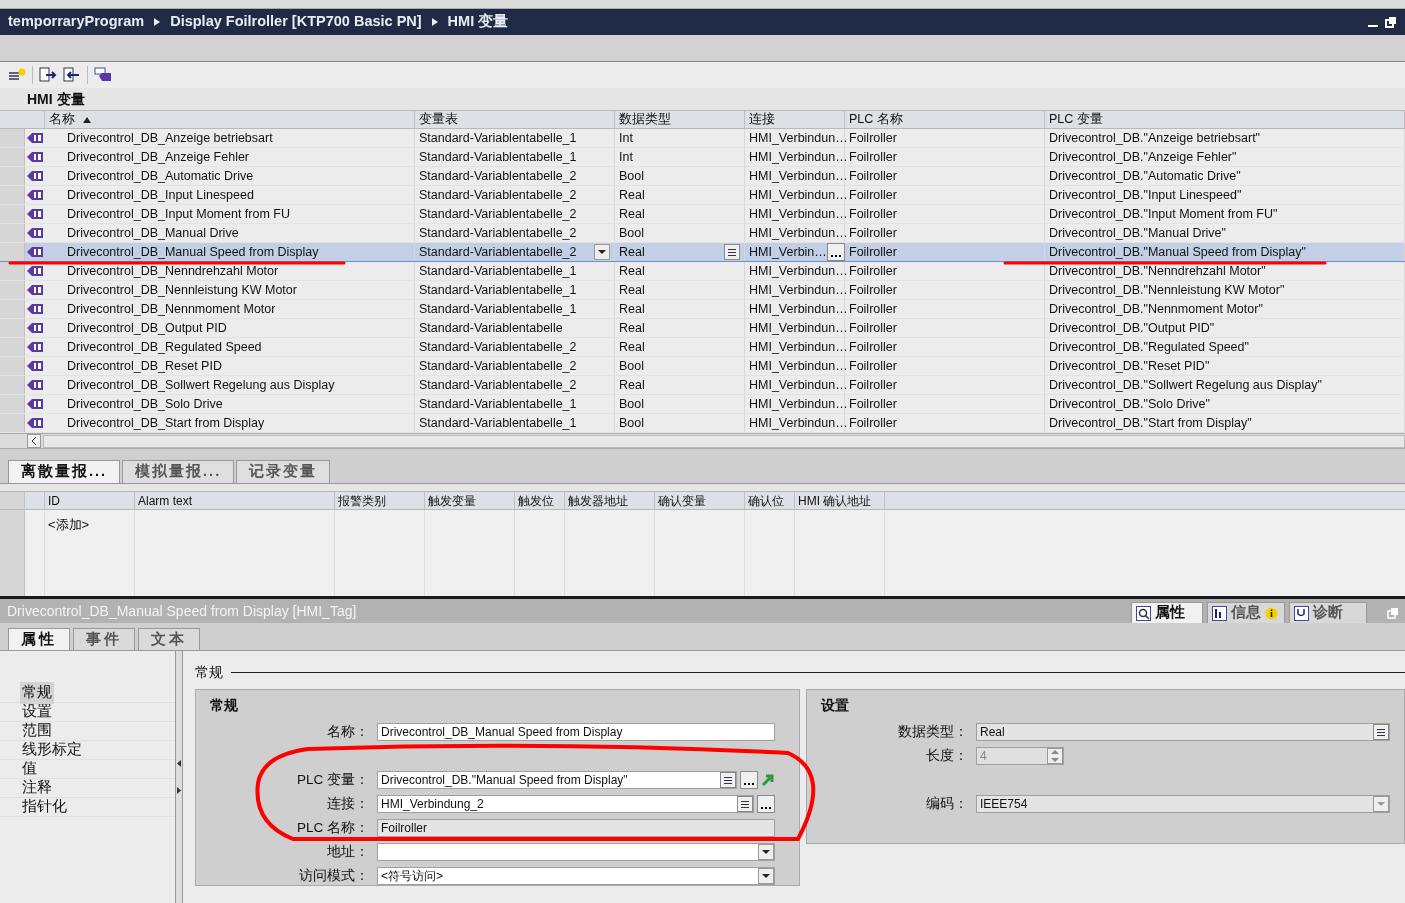 The width and height of the screenshot is (1405, 903). I want to click on column-header: ID, so click(90, 500).